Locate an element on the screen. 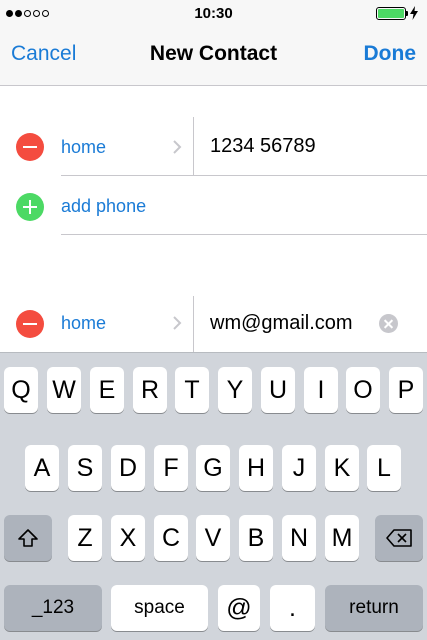 The image size is (427, 640). remove-email-button is located at coordinates (30, 324).